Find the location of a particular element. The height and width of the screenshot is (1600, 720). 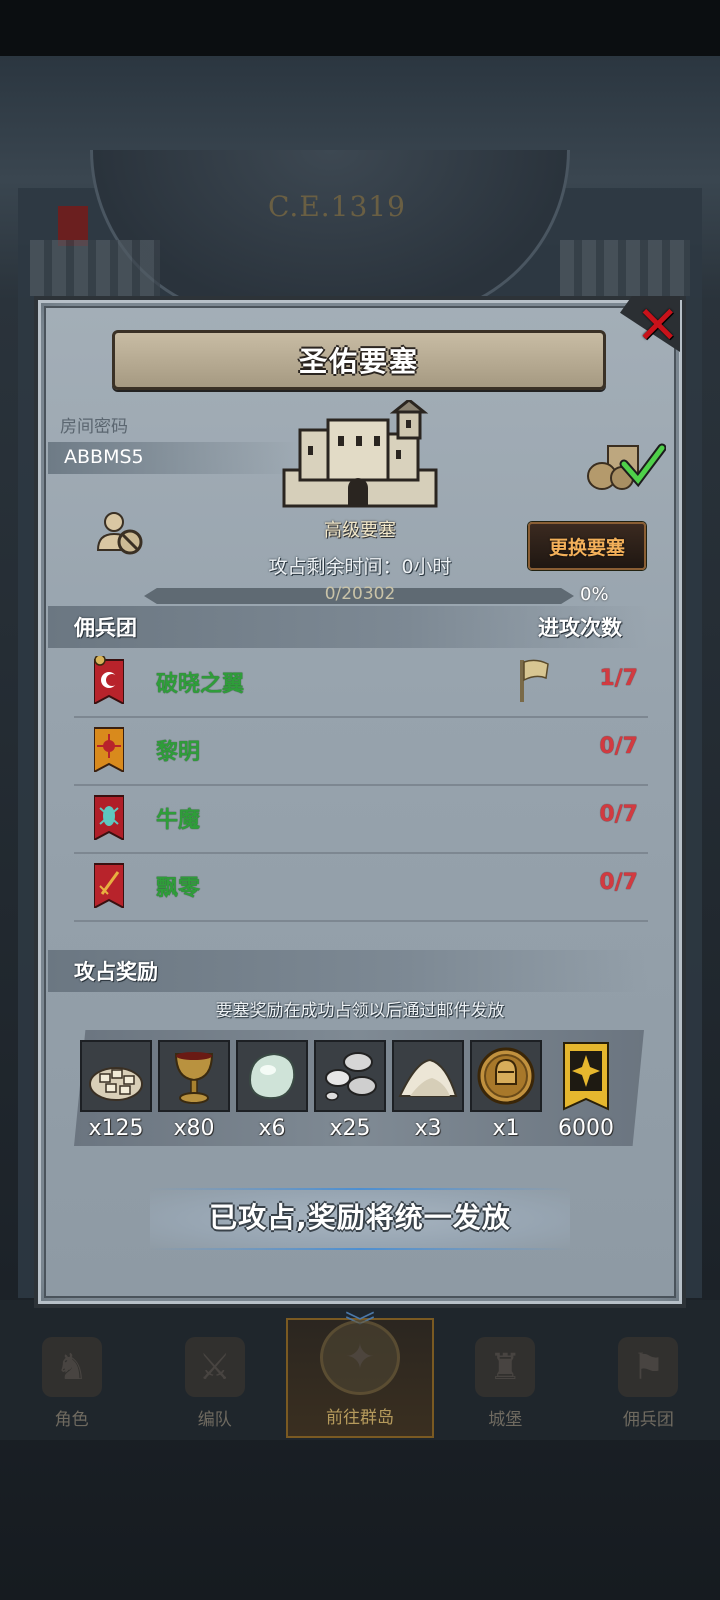

room-code: ABBMS5 is located at coordinates (104, 457).